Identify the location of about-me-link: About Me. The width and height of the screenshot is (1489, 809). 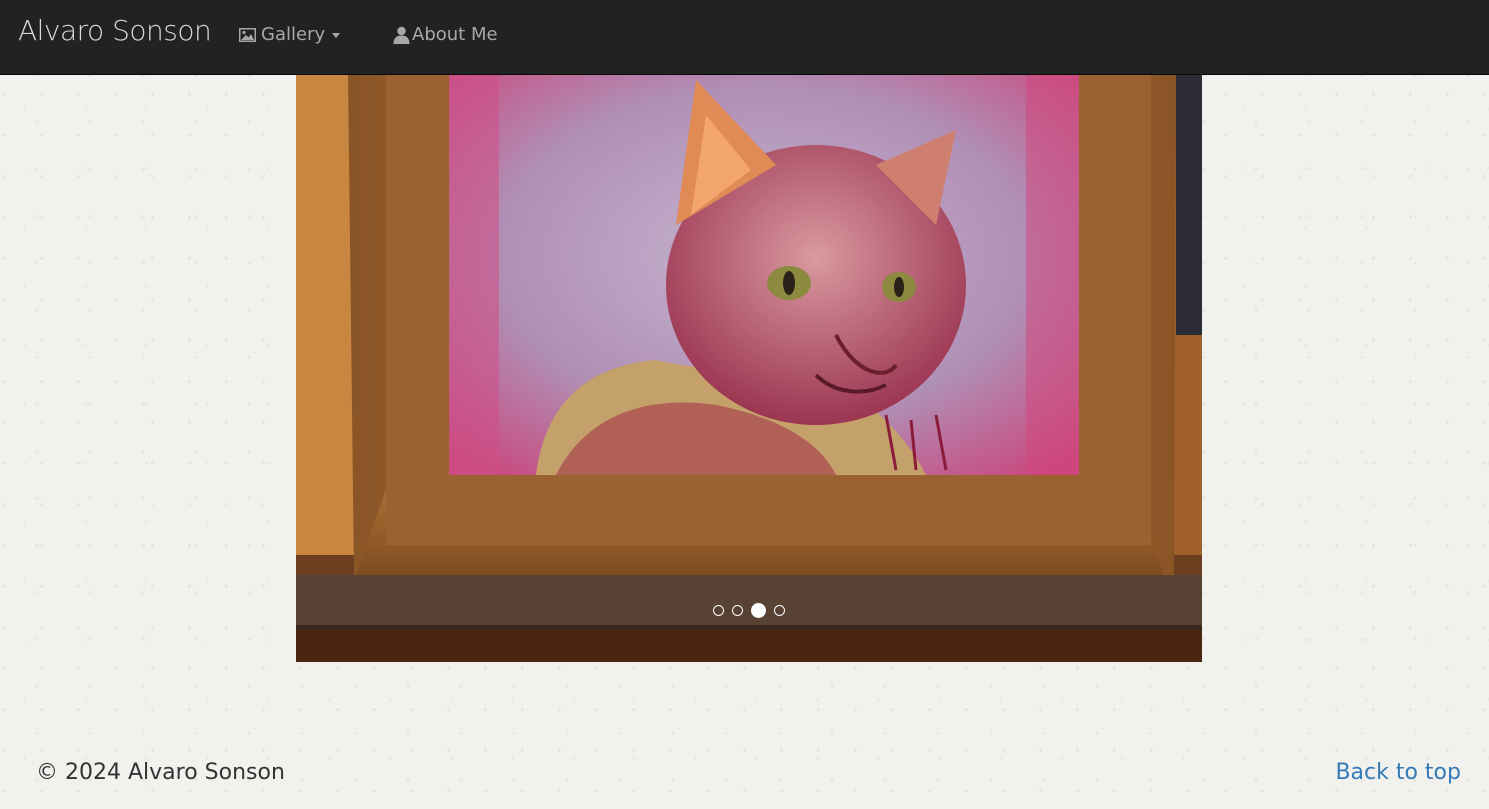
(445, 34).